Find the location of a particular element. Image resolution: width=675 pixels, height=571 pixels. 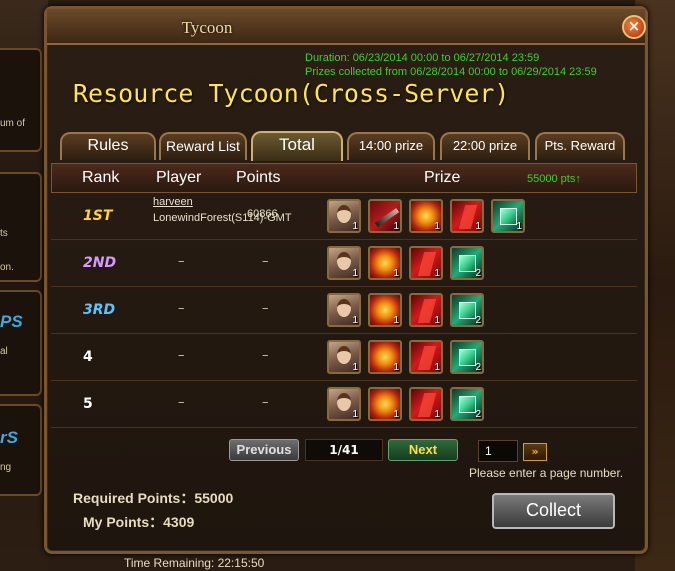

table-row: 5 – – 1 1 1 2 is located at coordinates (344, 404).